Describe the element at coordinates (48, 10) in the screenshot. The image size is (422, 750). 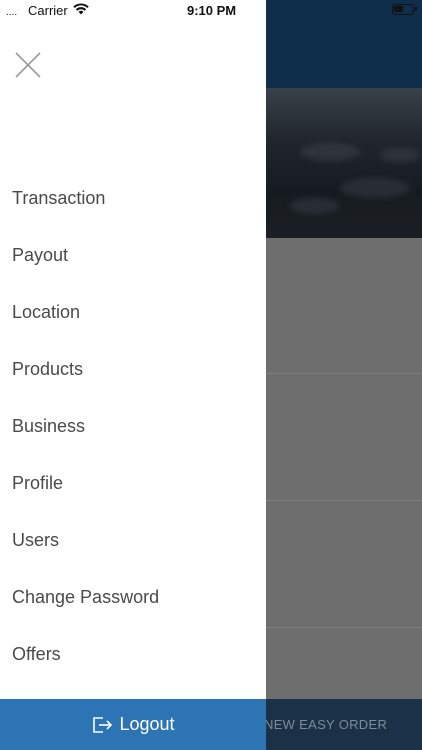
I see `carrier-label: Carrier` at that location.